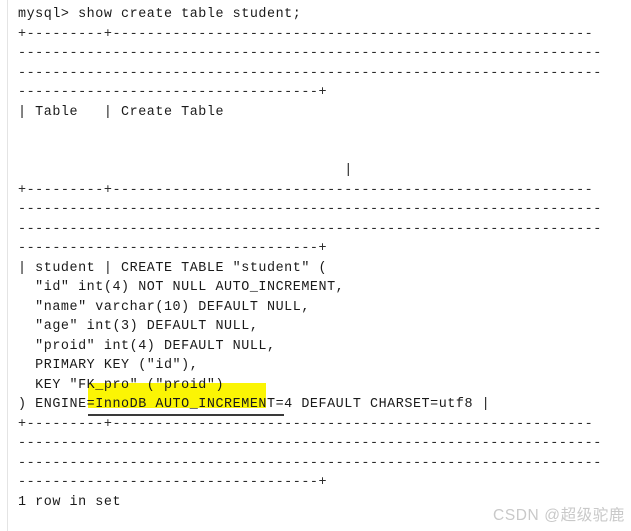 The height and width of the screenshot is (531, 631). What do you see at coordinates (160, 14) in the screenshot?
I see `console-command-line: mysql> show create table student;` at bounding box center [160, 14].